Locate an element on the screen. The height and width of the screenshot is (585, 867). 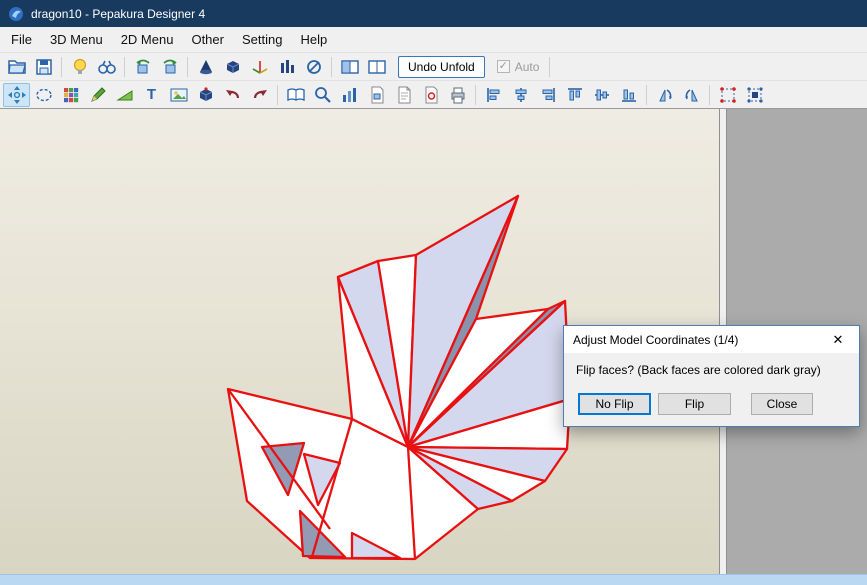
auto-checkbox-label: Auto is located at coordinates (527, 66).